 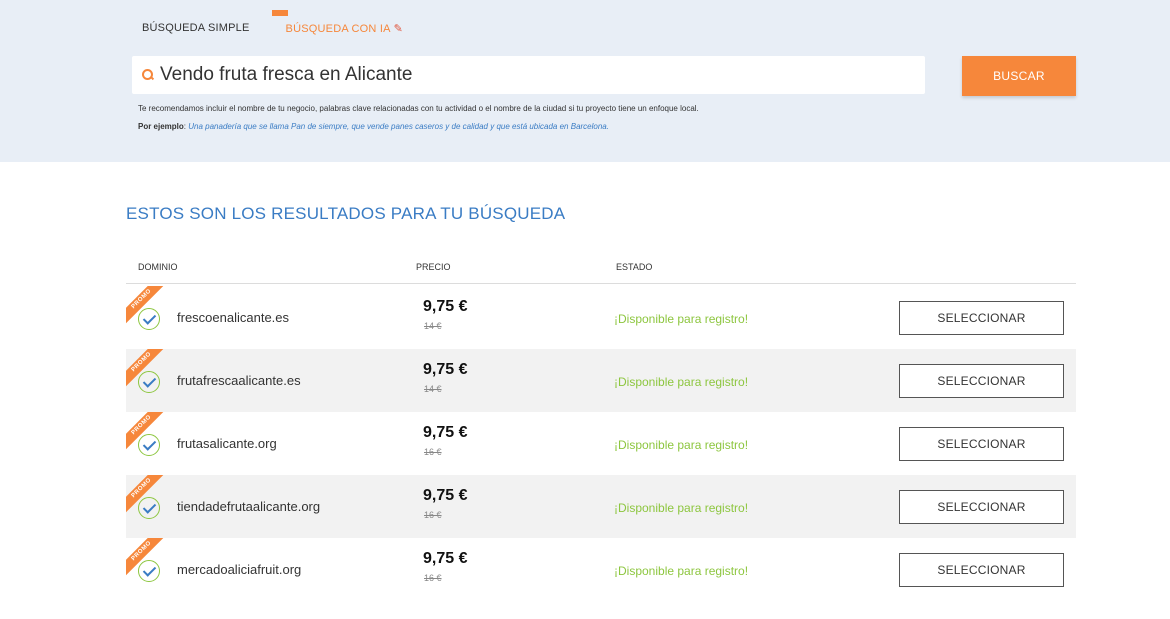 I want to click on example-label: Por ejemplo, so click(x=161, y=126).